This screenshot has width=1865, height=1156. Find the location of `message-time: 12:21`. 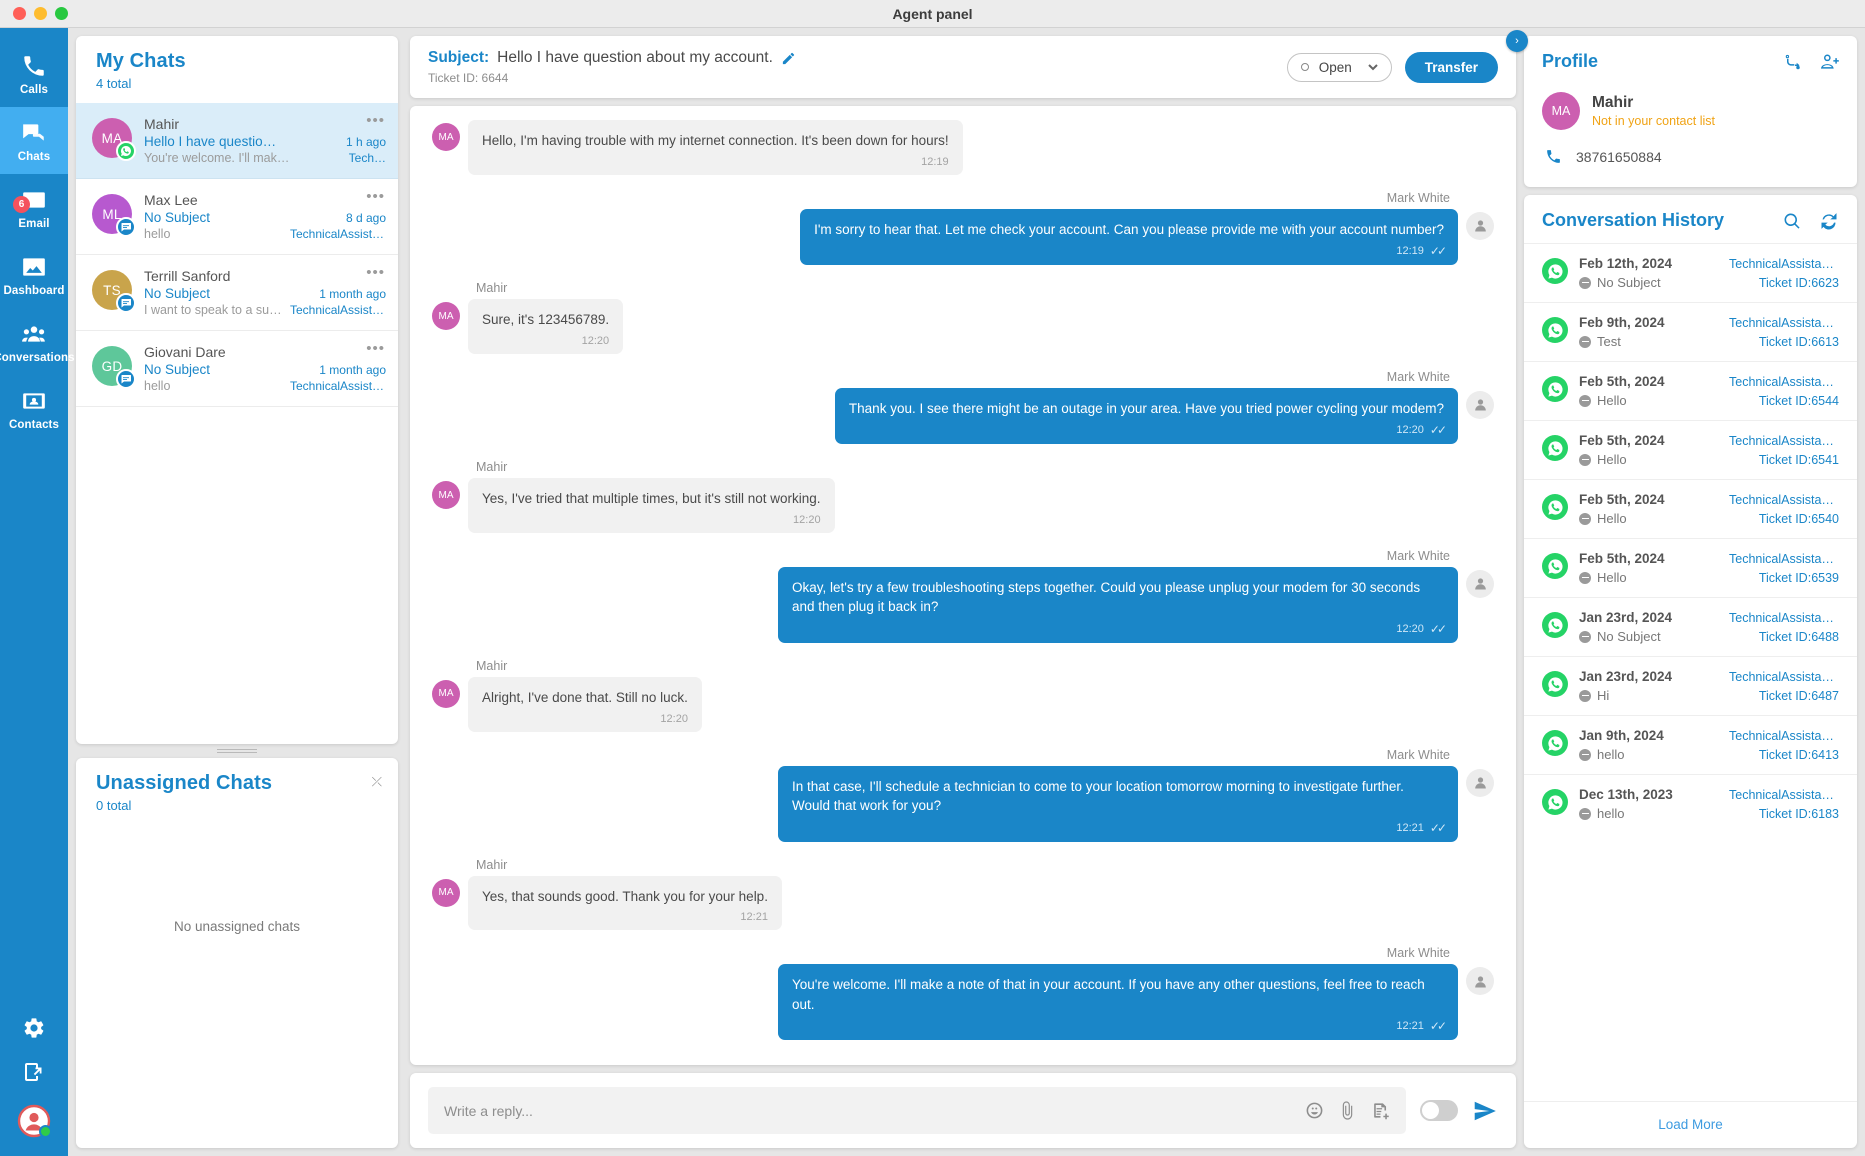

message-time: 12:21 is located at coordinates (754, 917).